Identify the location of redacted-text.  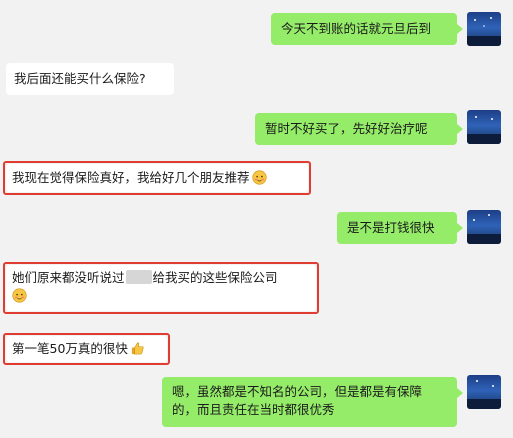
(138, 277).